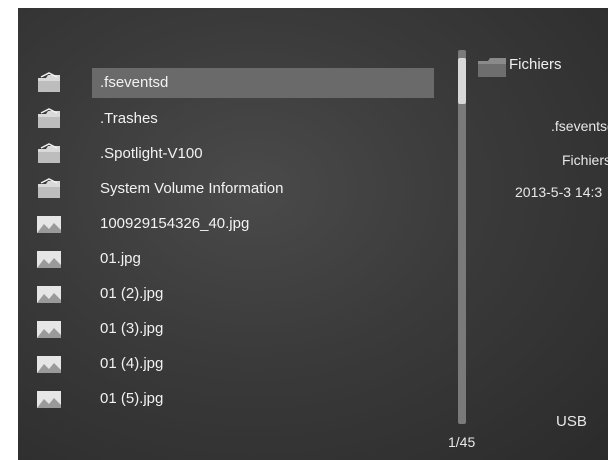 This screenshot has width=608, height=460. I want to click on list-item-label: .Spotlight-V100, so click(151, 153).